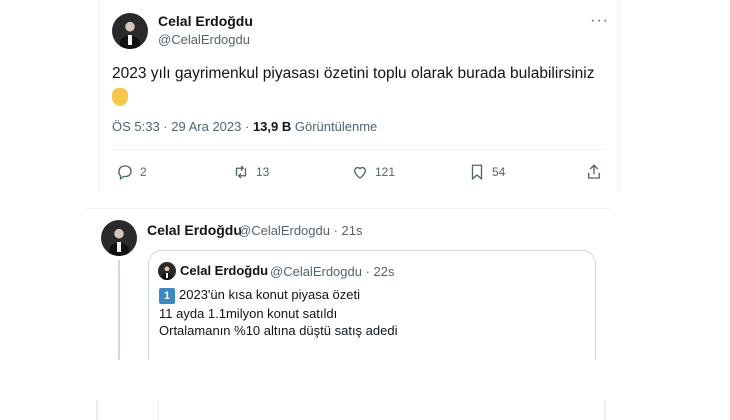  I want to click on author-avatar, so click(130, 31).